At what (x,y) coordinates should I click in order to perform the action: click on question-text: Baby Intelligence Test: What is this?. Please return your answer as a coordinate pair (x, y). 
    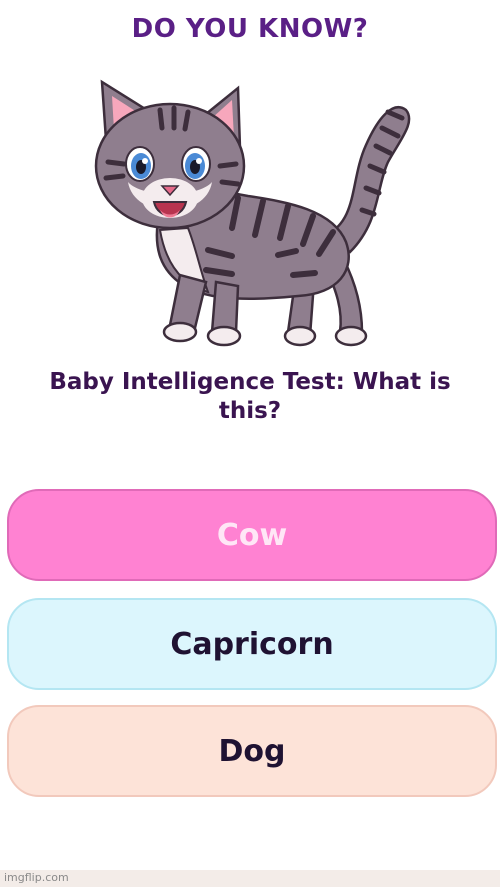
    Looking at the image, I should click on (250, 397).